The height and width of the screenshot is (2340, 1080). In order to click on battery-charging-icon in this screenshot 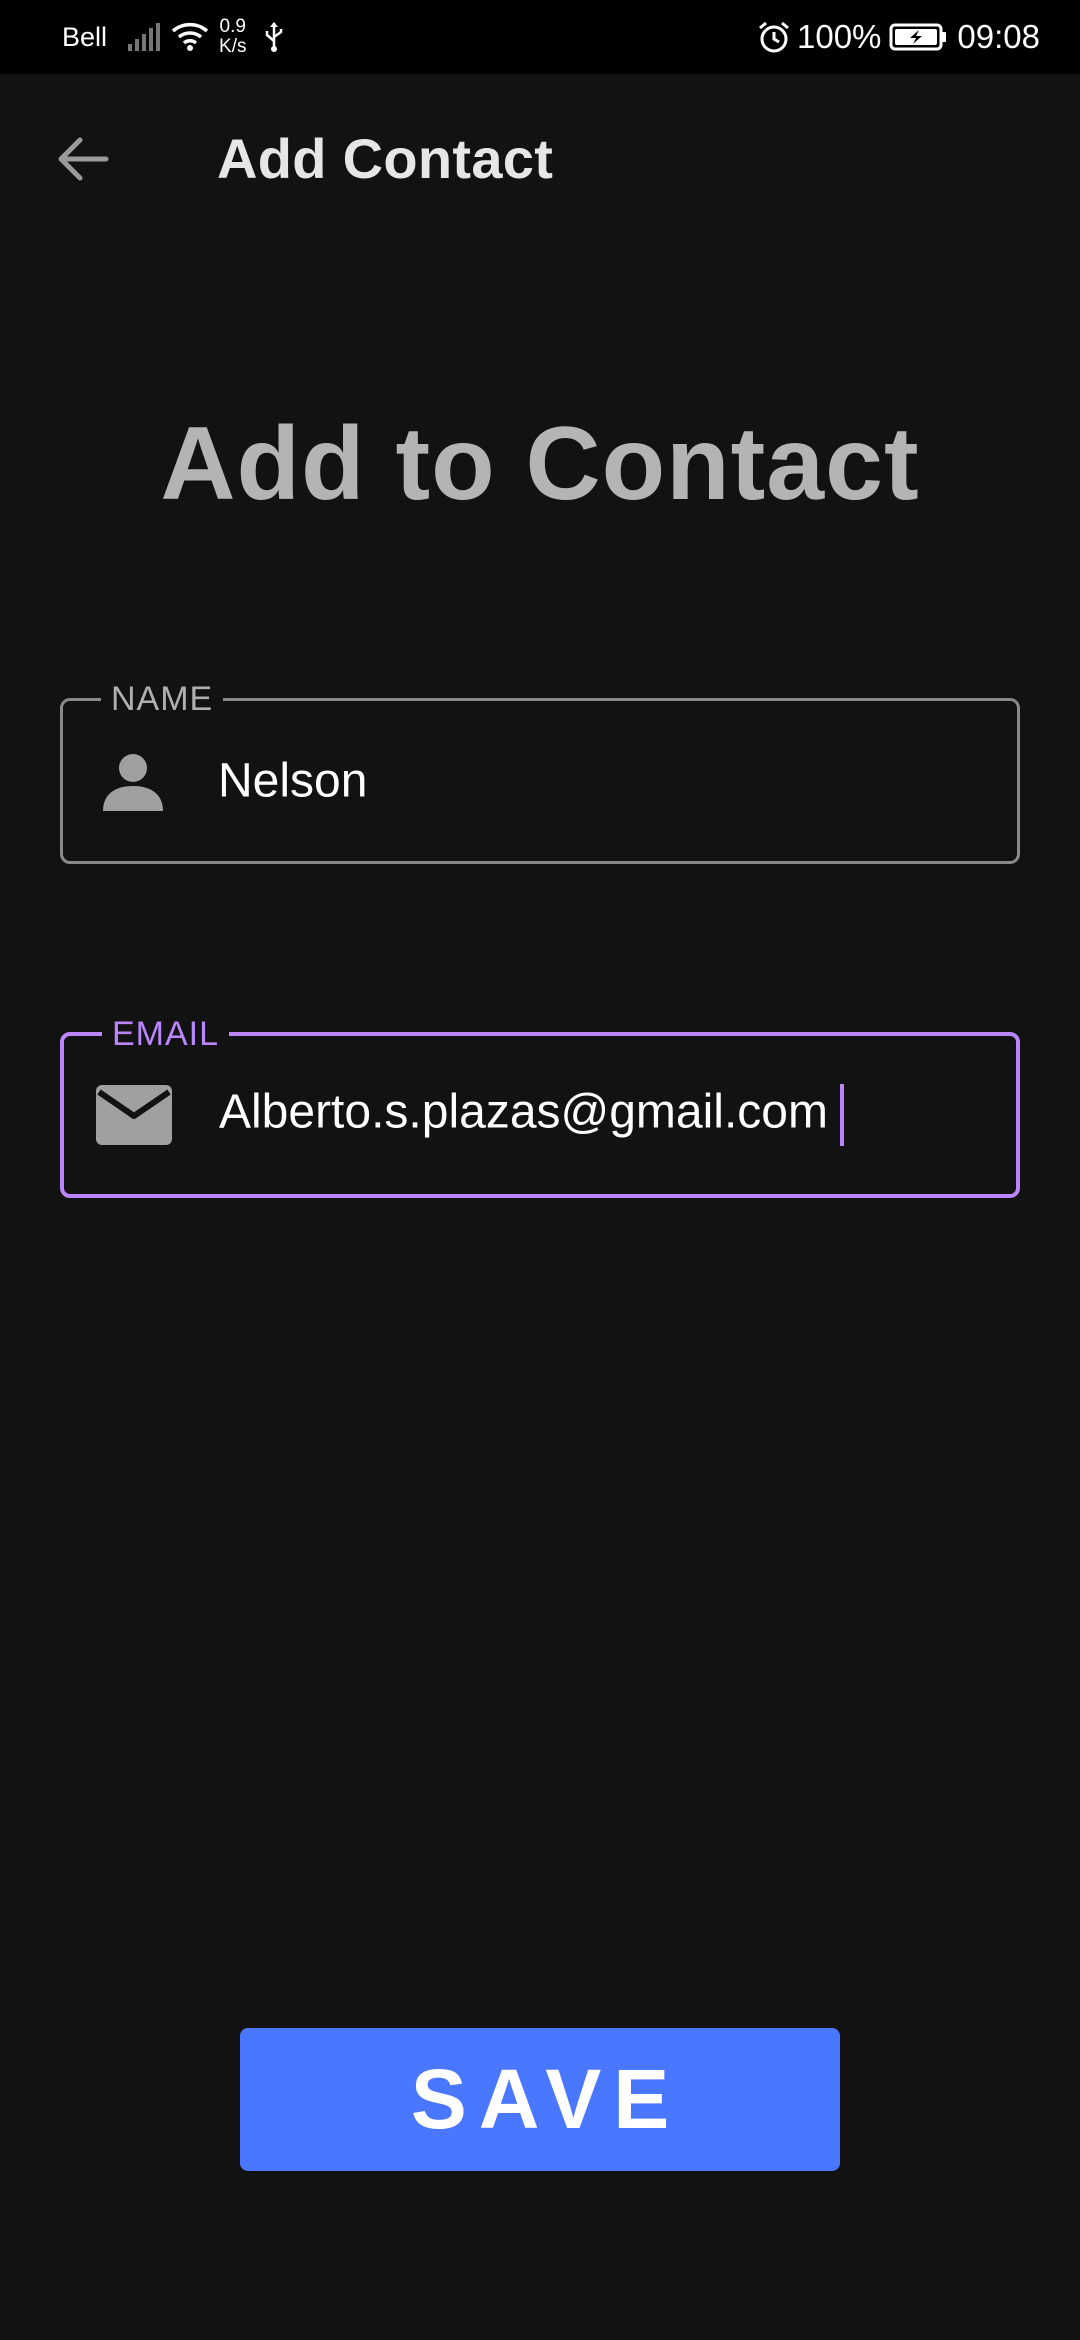, I will do `click(918, 37)`.